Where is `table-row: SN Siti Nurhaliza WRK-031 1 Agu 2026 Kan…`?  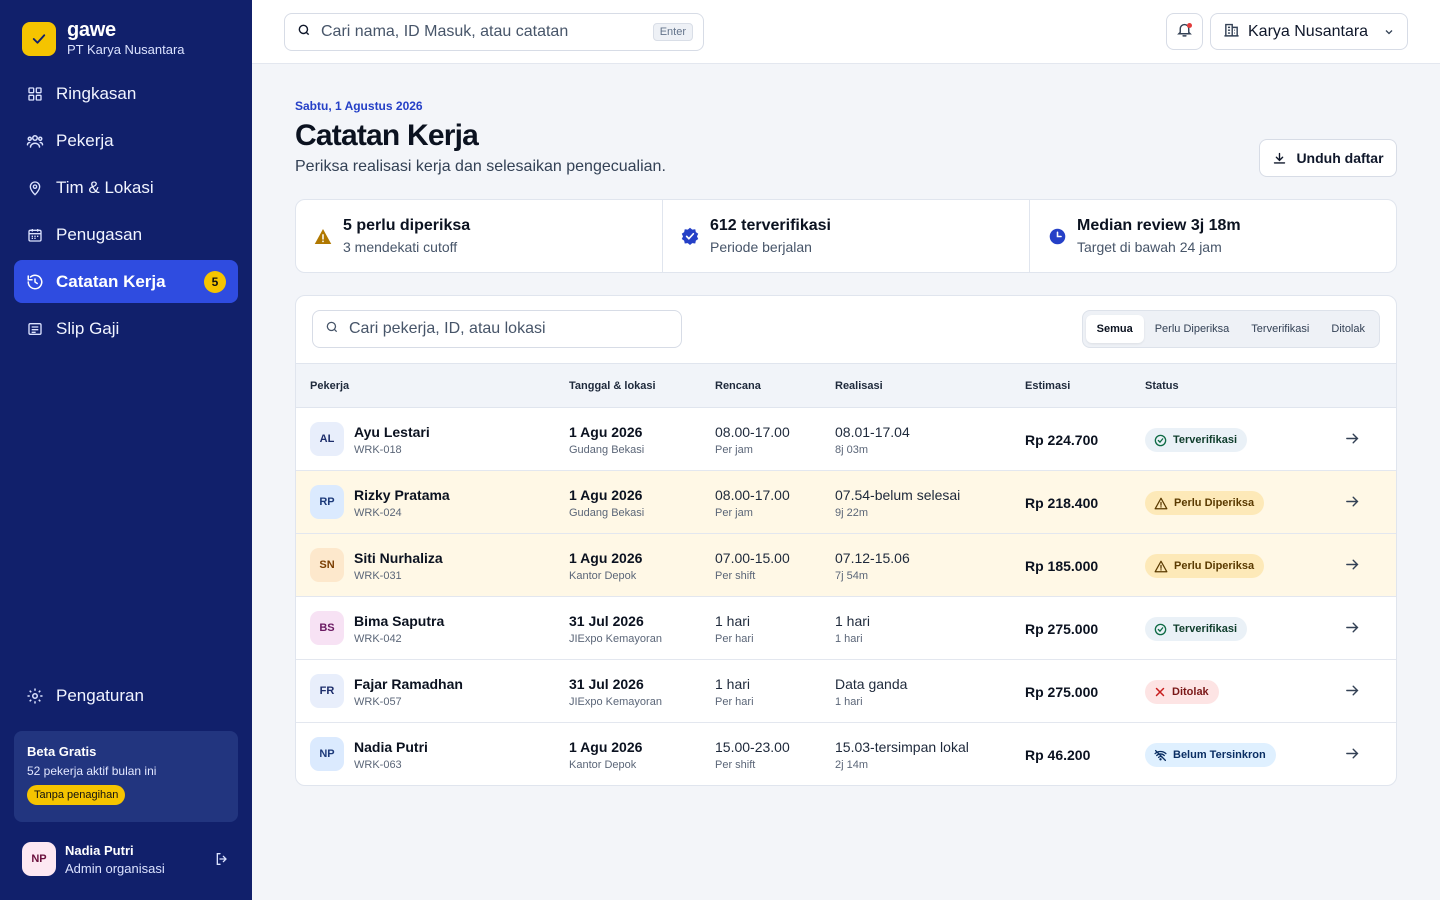 table-row: SN Siti Nurhaliza WRK-031 1 Agu 2026 Kan… is located at coordinates (846, 565).